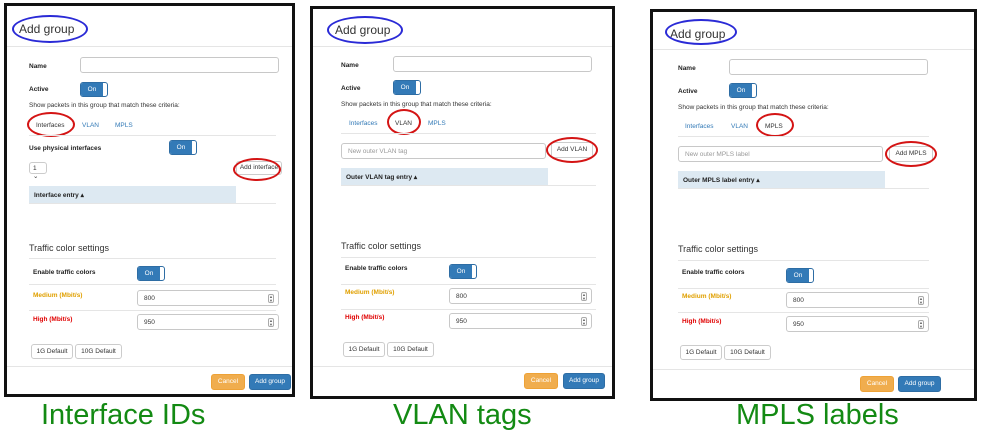  What do you see at coordinates (780, 154) in the screenshot?
I see `mpls-label-input: New outer MPLS label` at bounding box center [780, 154].